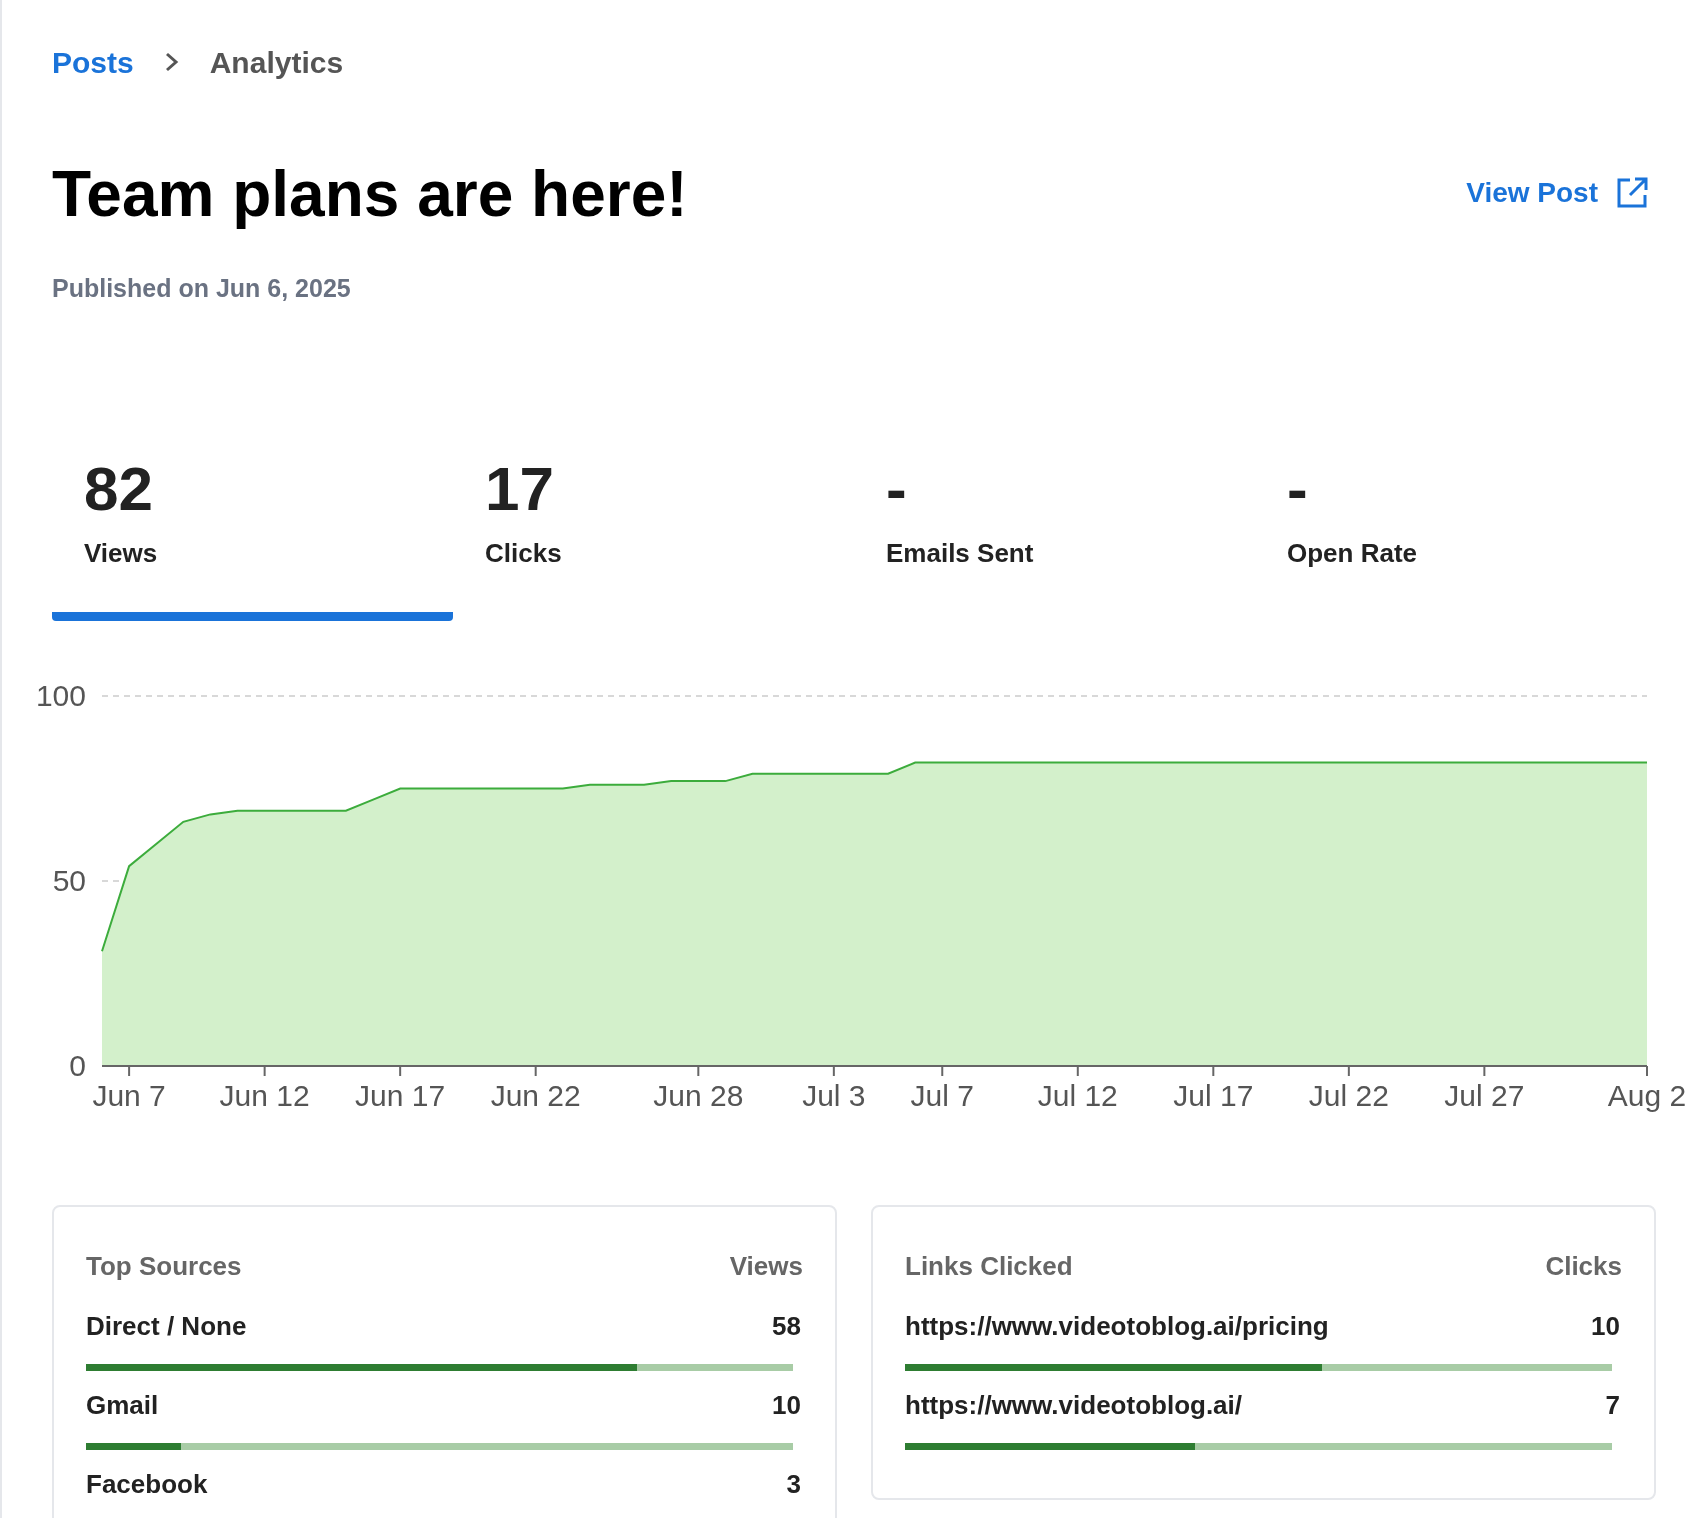 The image size is (1704, 1518). I want to click on external-link-icon, so click(1632, 193).